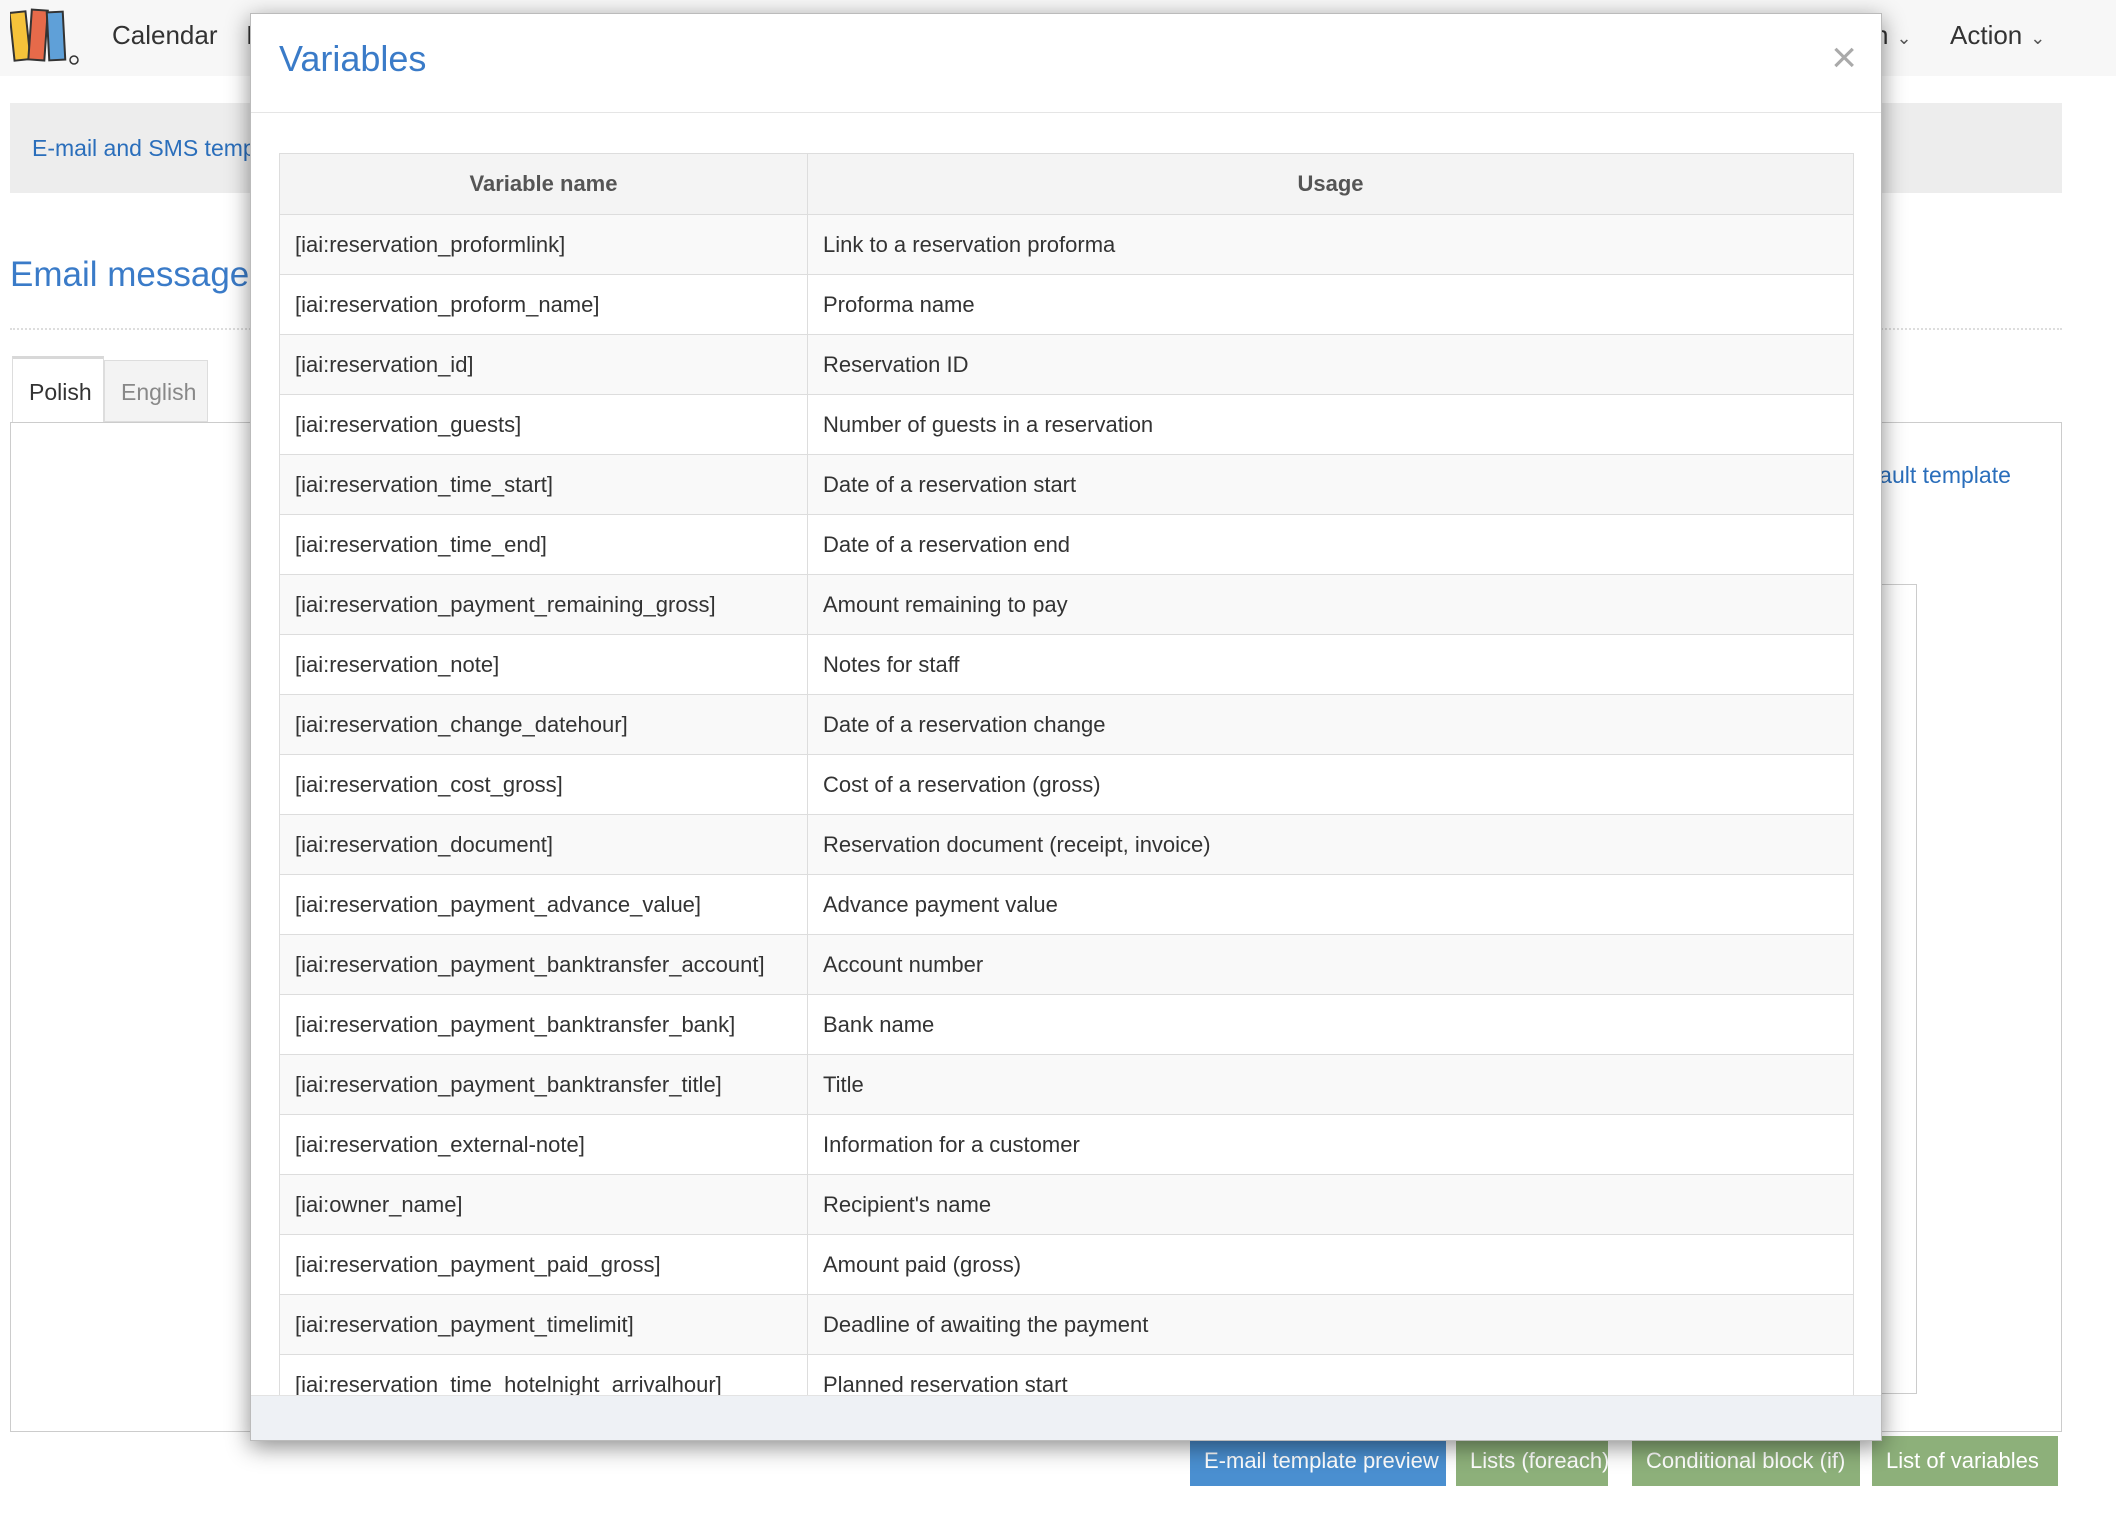 This screenshot has height=1524, width=2116. I want to click on modal-header: Variables ×, so click(1066, 63).